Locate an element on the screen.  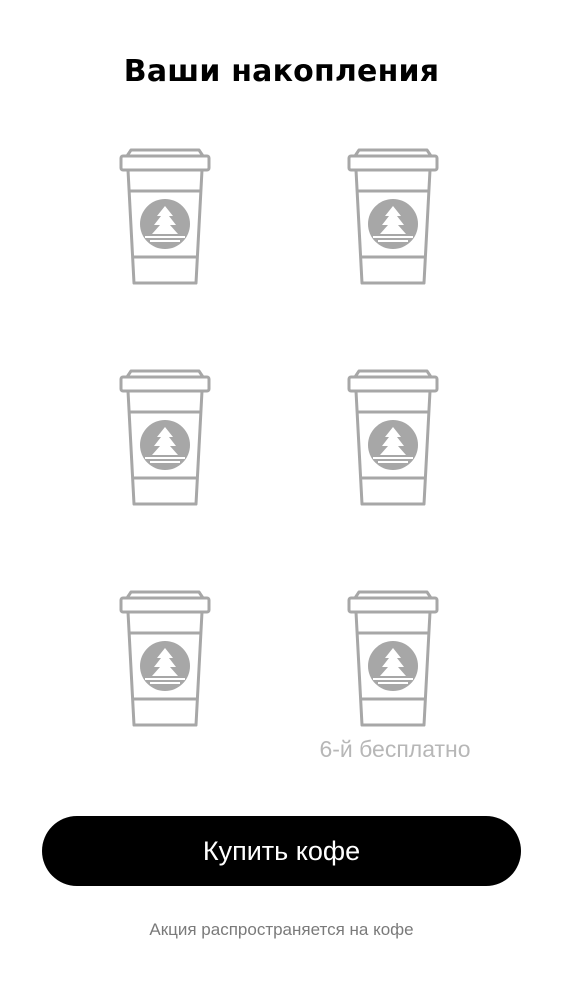
buy-coffee-button: Купить кофе is located at coordinates (281, 851).